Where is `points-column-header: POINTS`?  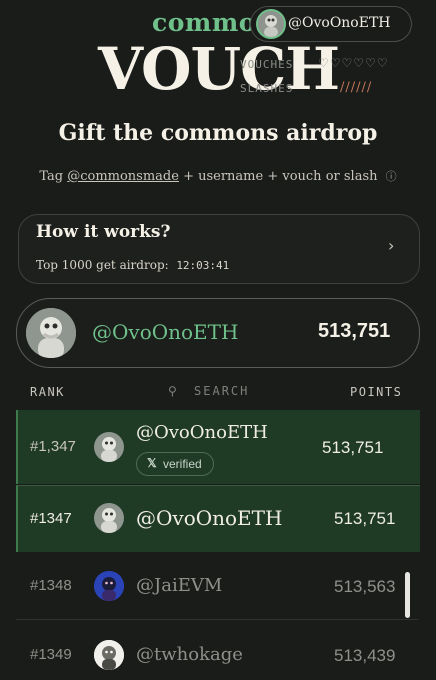 points-column-header: POINTS is located at coordinates (376, 392).